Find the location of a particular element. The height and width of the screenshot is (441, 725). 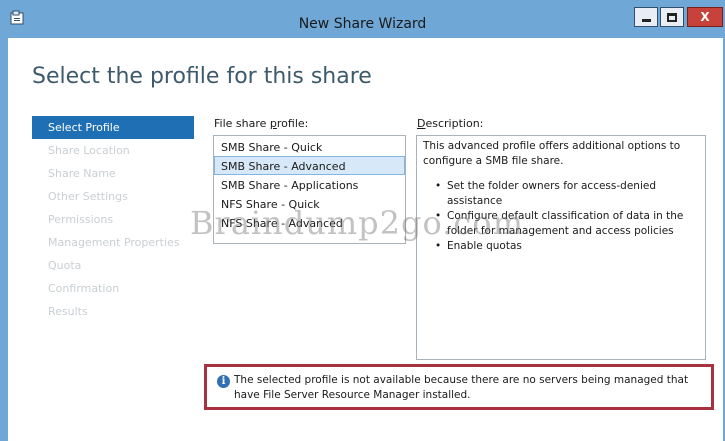

nav-step-quota: Quota is located at coordinates (65, 265).